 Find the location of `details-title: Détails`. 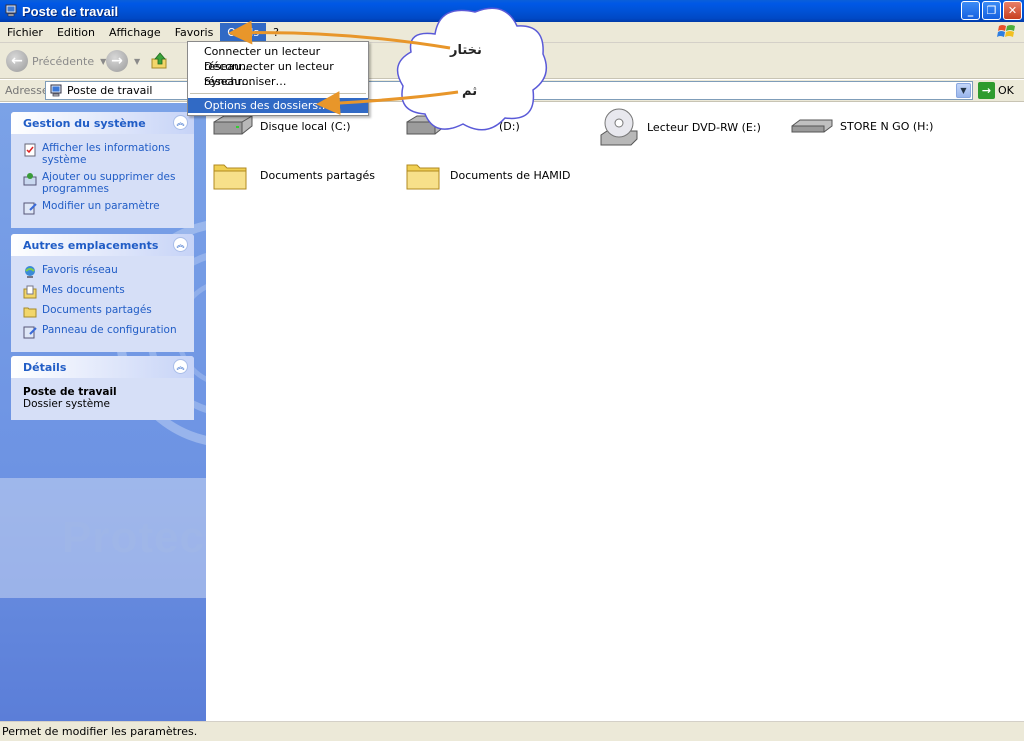

details-title: Détails is located at coordinates (45, 367).